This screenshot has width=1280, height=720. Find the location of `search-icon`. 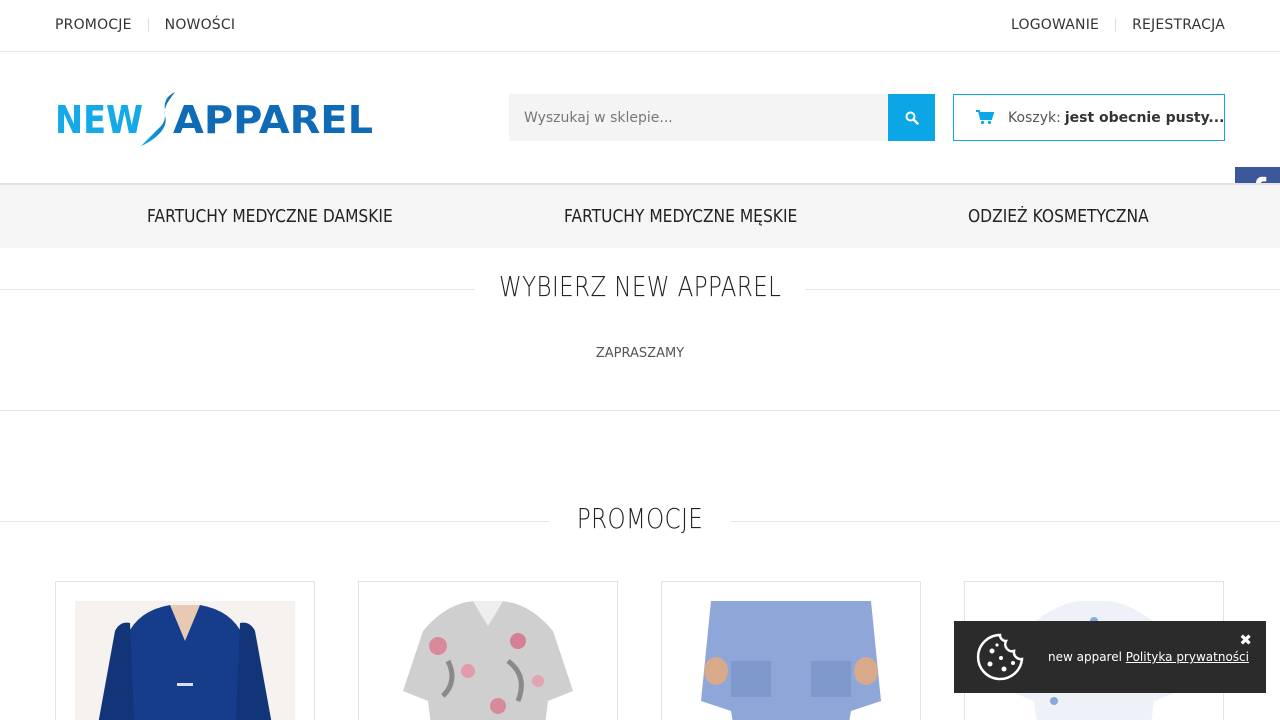

search-icon is located at coordinates (912, 118).